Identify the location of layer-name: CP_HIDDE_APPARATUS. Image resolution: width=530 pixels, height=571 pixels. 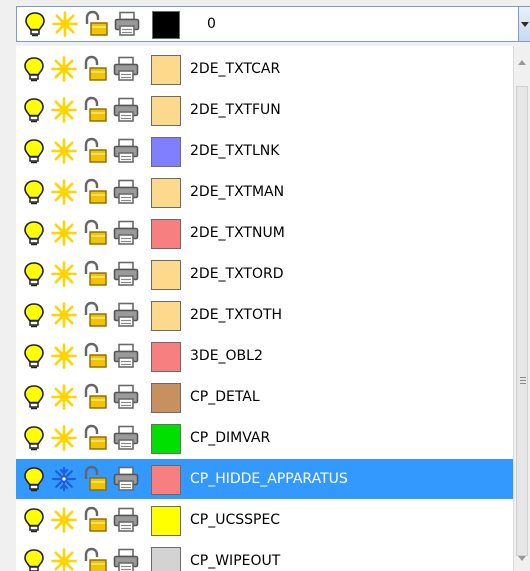
(269, 479).